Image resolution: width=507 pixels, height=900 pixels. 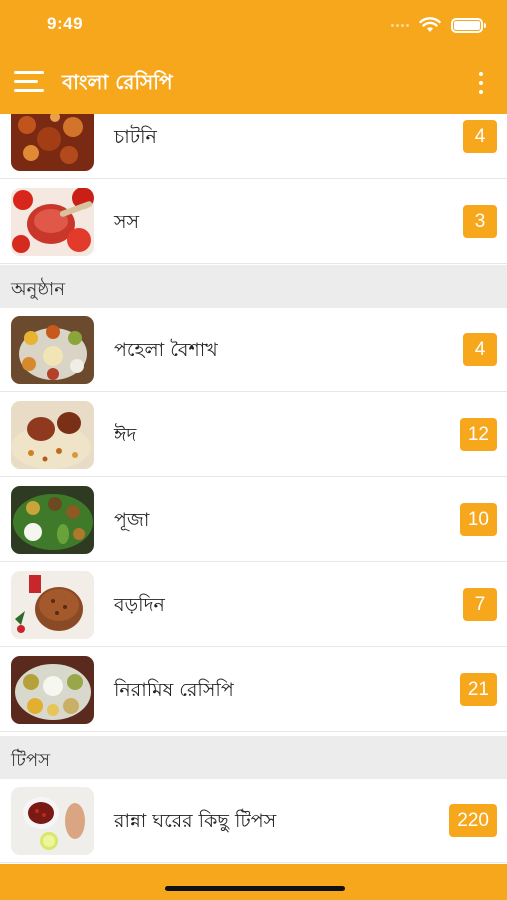 What do you see at coordinates (430, 24) in the screenshot?
I see `wifi-icon` at bounding box center [430, 24].